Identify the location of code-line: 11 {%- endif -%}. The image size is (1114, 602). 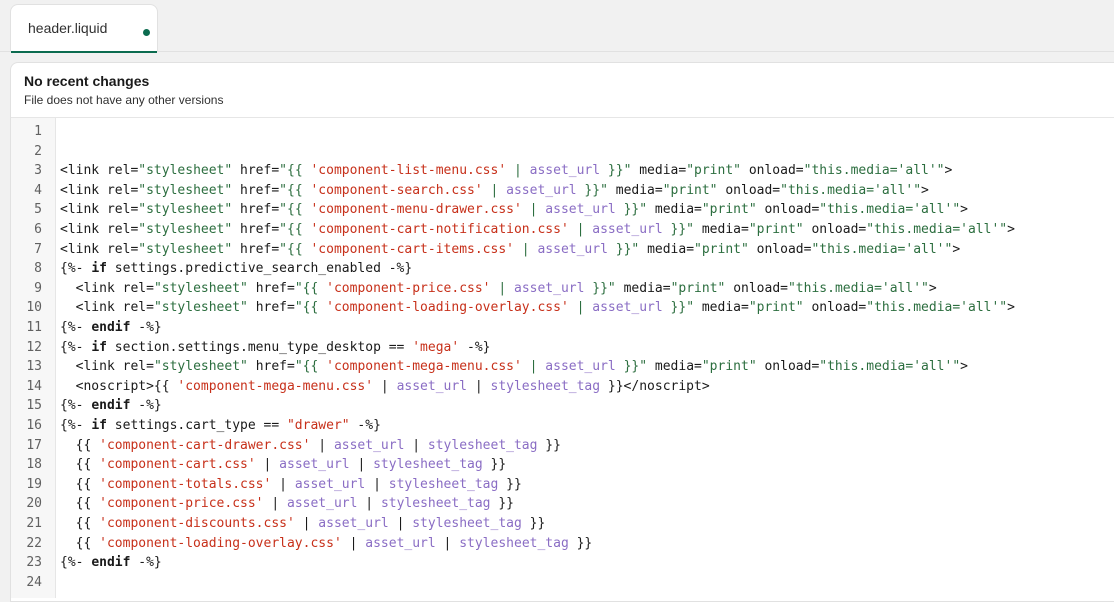
(561, 328).